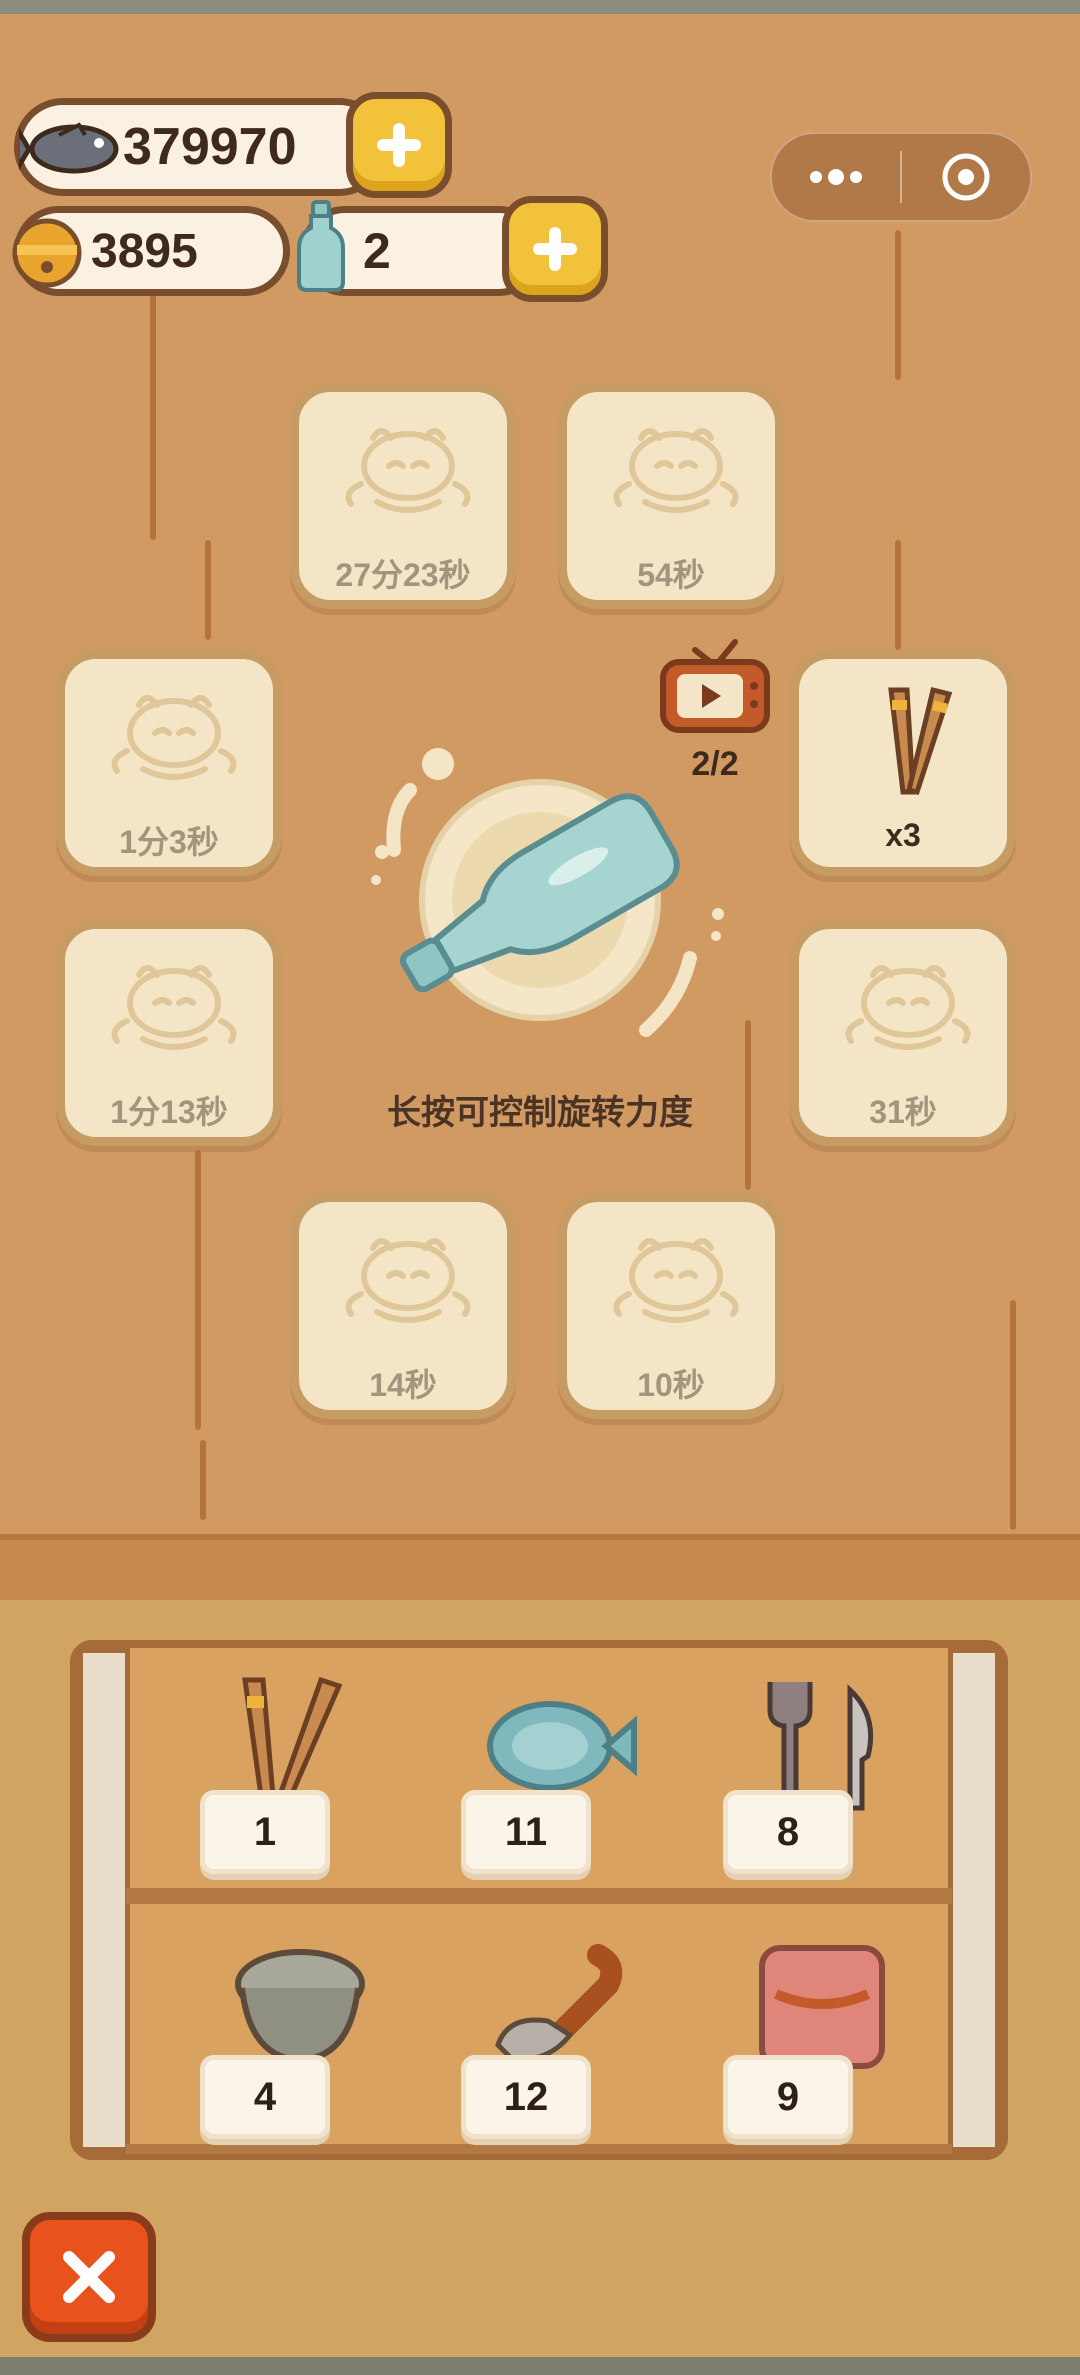  I want to click on watch-ad-button, so click(715, 685).